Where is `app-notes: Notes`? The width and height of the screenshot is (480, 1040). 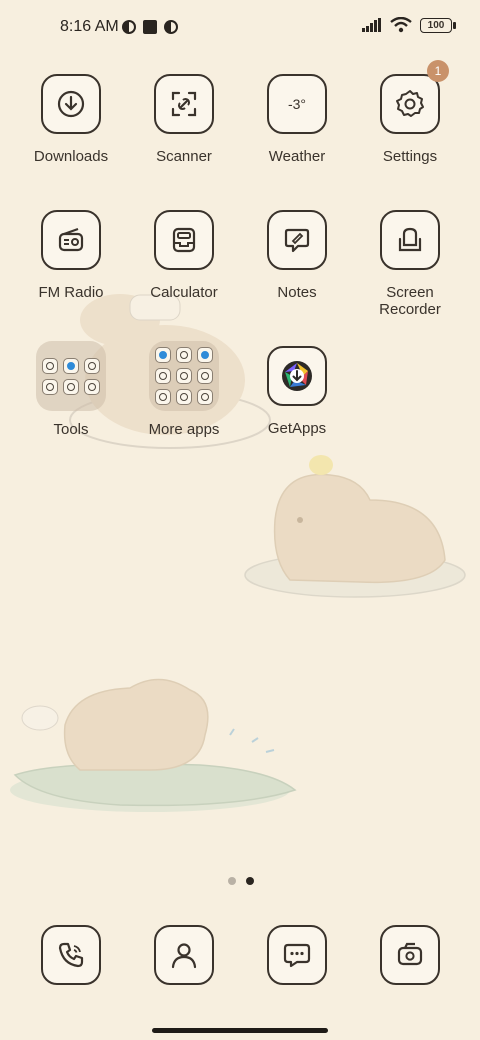 app-notes: Notes is located at coordinates (297, 255).